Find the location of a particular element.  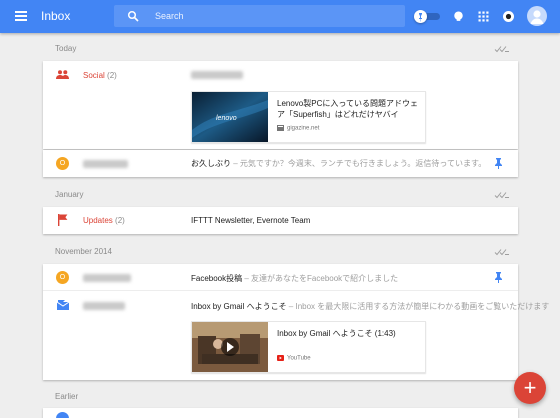

email-subject-line: IFTTT Newsletter, Evernote Team is located at coordinates (251, 220).